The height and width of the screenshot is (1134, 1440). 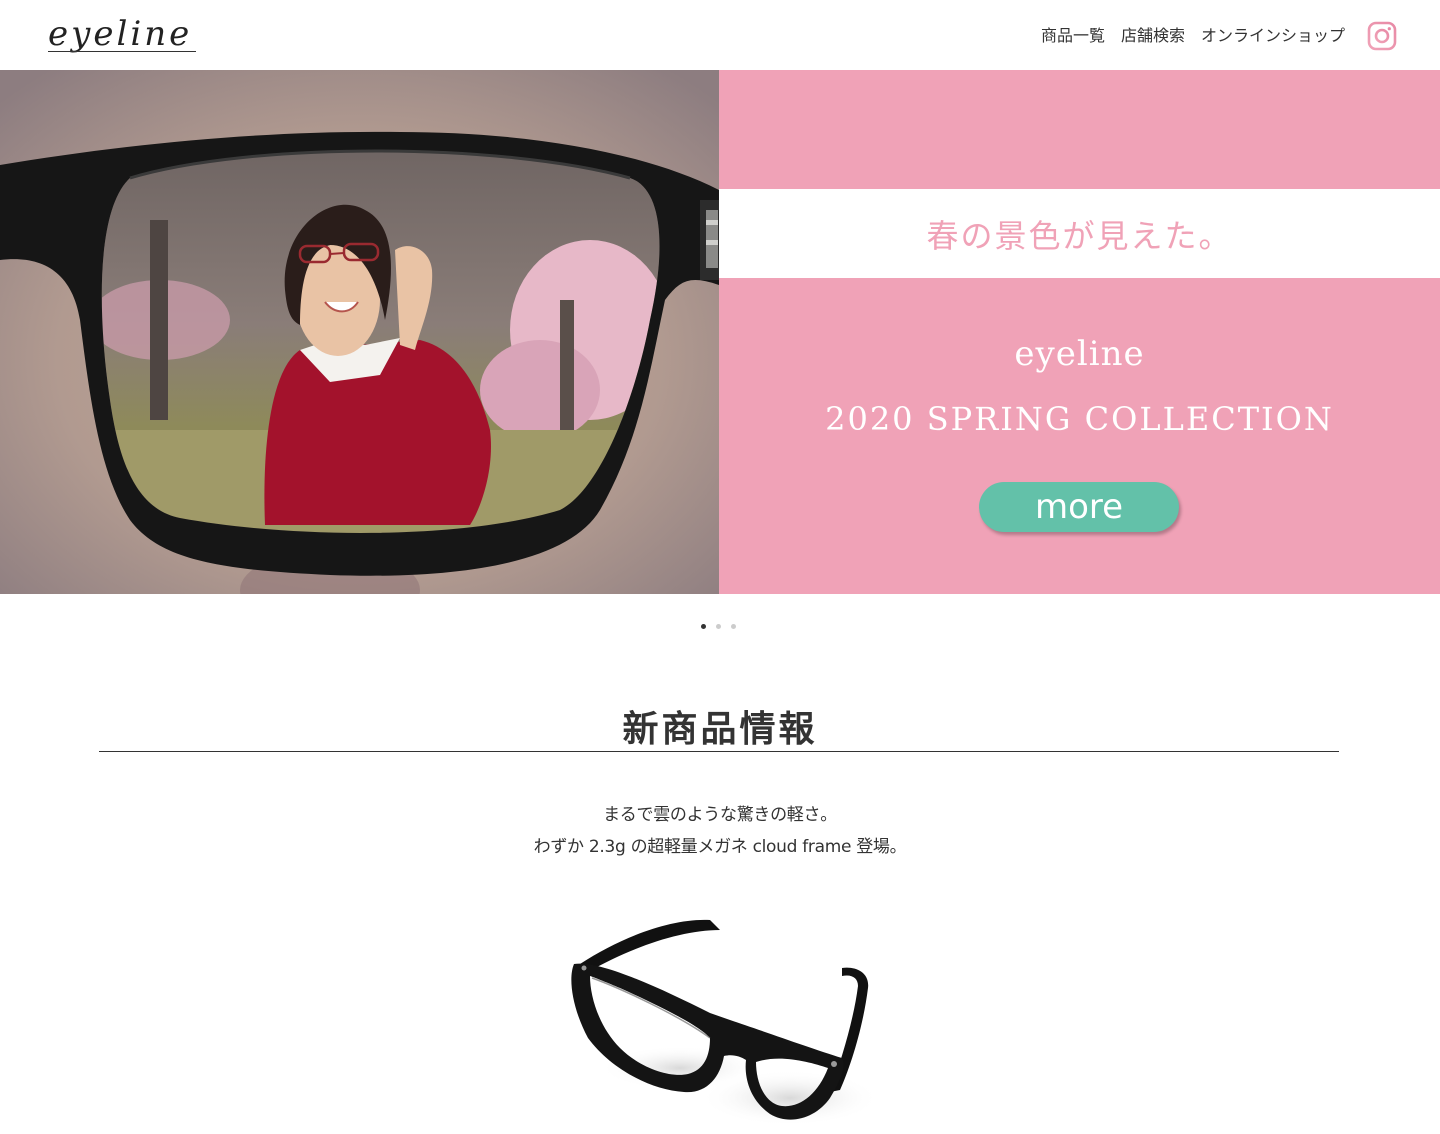 What do you see at coordinates (1079, 354) in the screenshot?
I see `hero-brand-name: eyeline` at bounding box center [1079, 354].